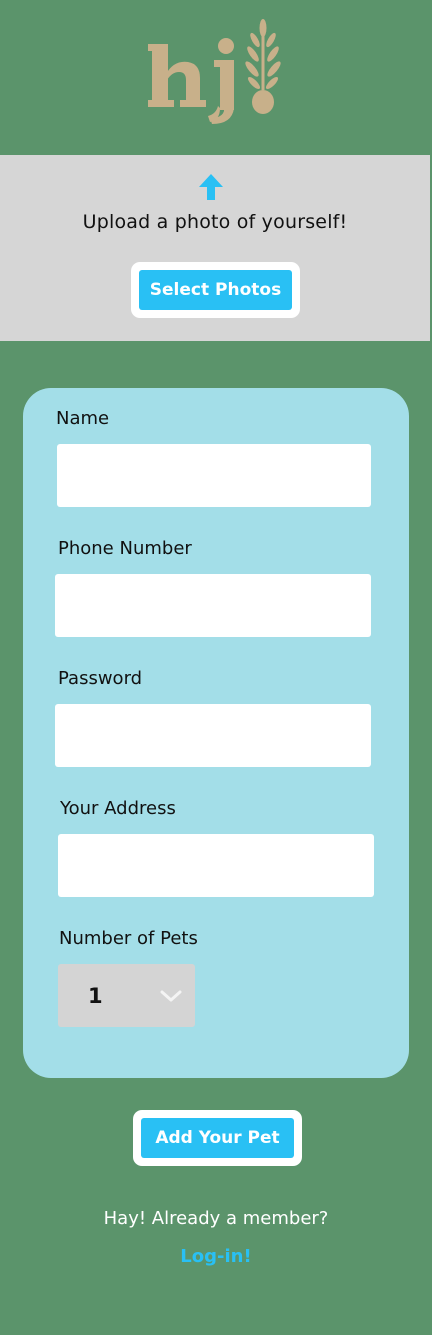 Image resolution: width=432 pixels, height=1335 pixels. What do you see at coordinates (171, 996) in the screenshot?
I see `chevron-down-icon` at bounding box center [171, 996].